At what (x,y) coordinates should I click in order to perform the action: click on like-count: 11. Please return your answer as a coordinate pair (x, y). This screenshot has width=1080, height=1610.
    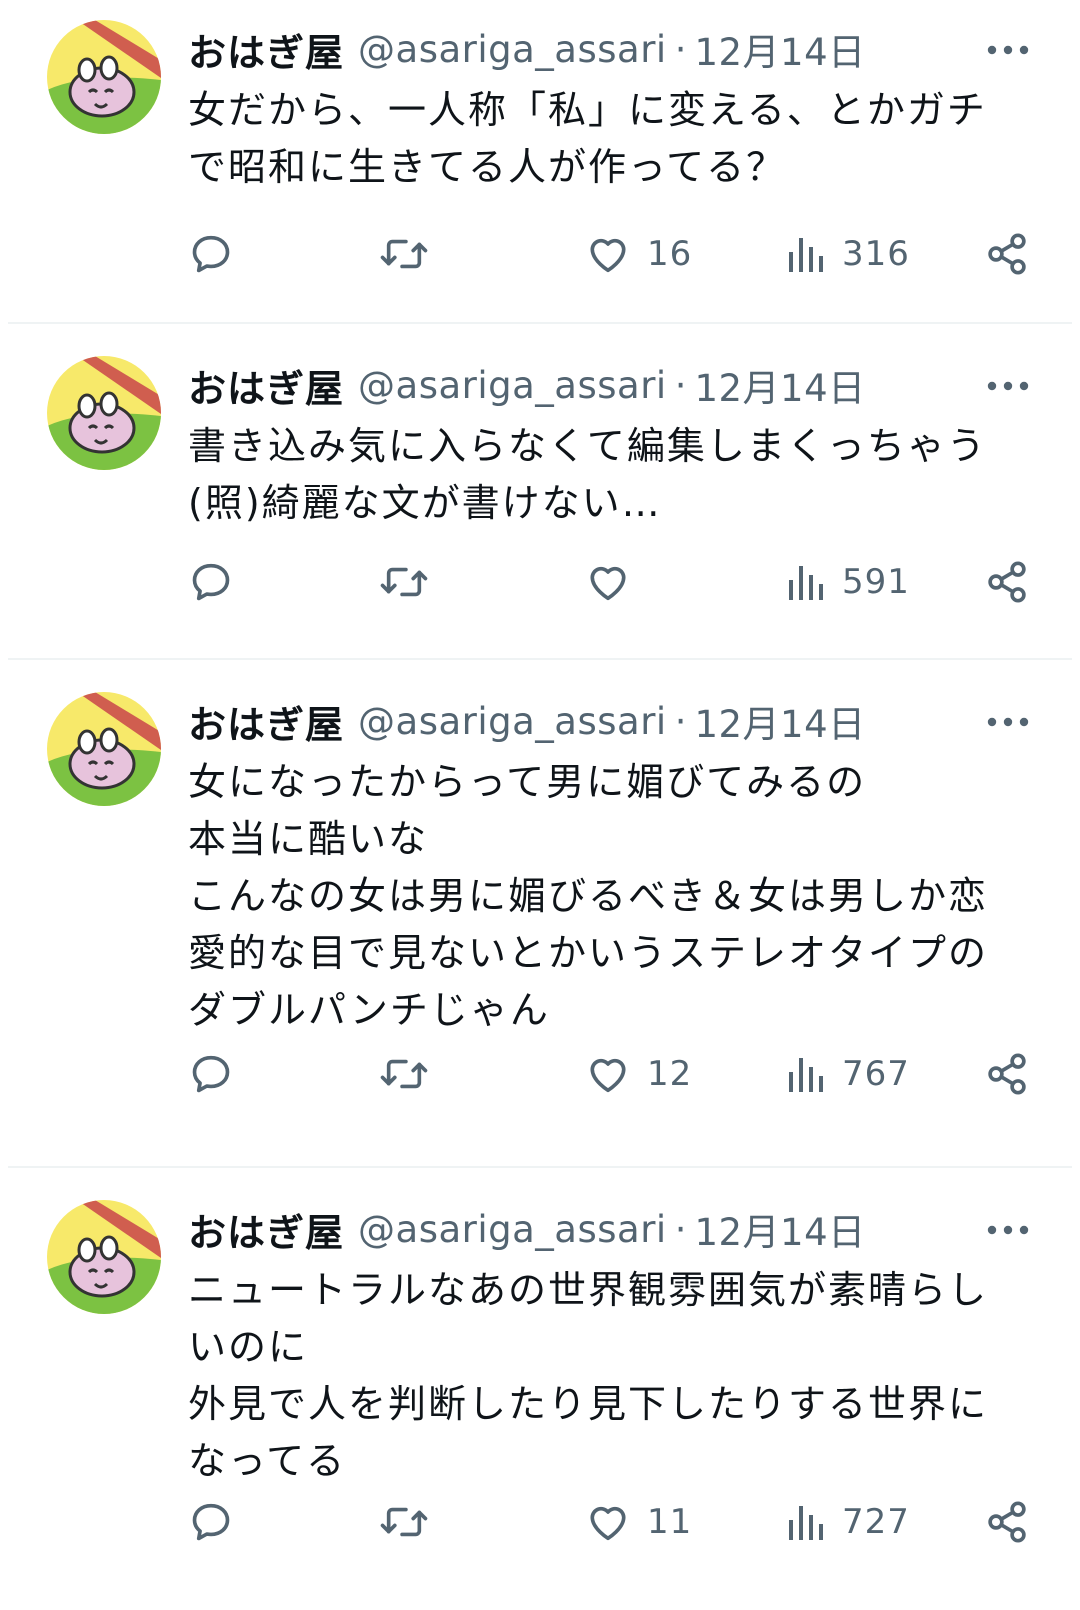
    Looking at the image, I should click on (670, 1522).